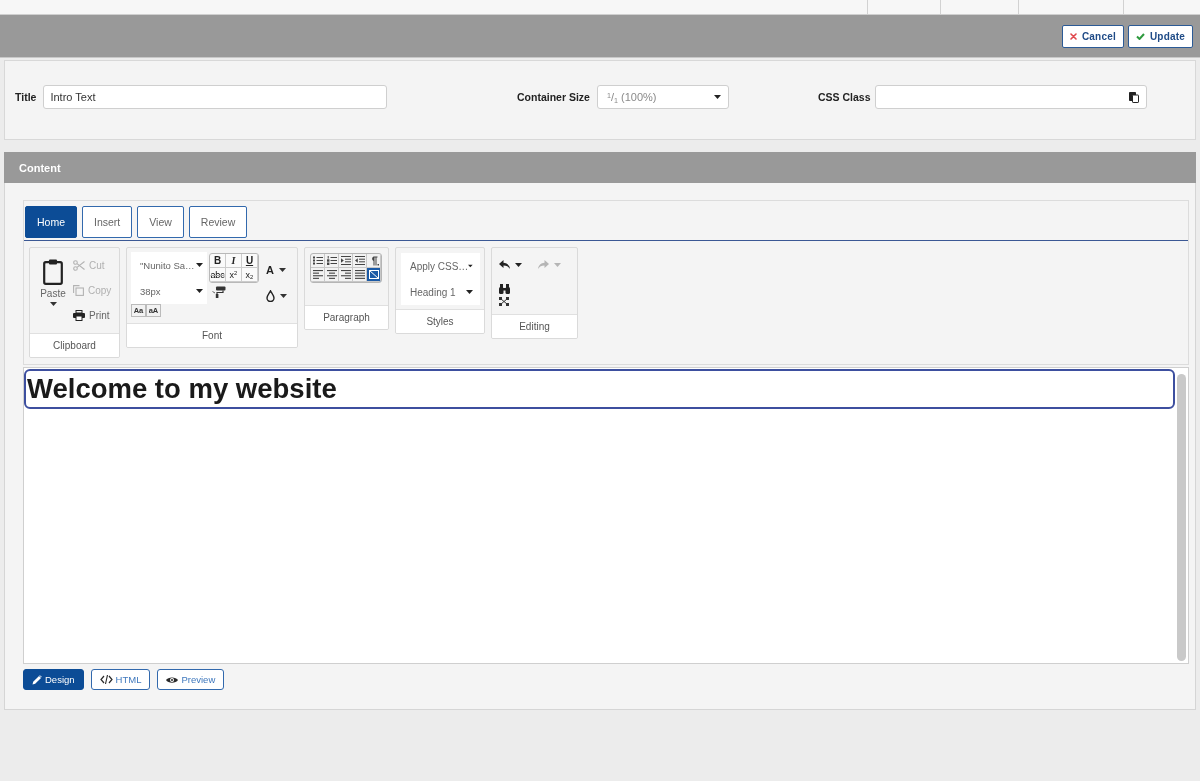  What do you see at coordinates (169, 291) in the screenshot?
I see `size-select: 38px` at bounding box center [169, 291].